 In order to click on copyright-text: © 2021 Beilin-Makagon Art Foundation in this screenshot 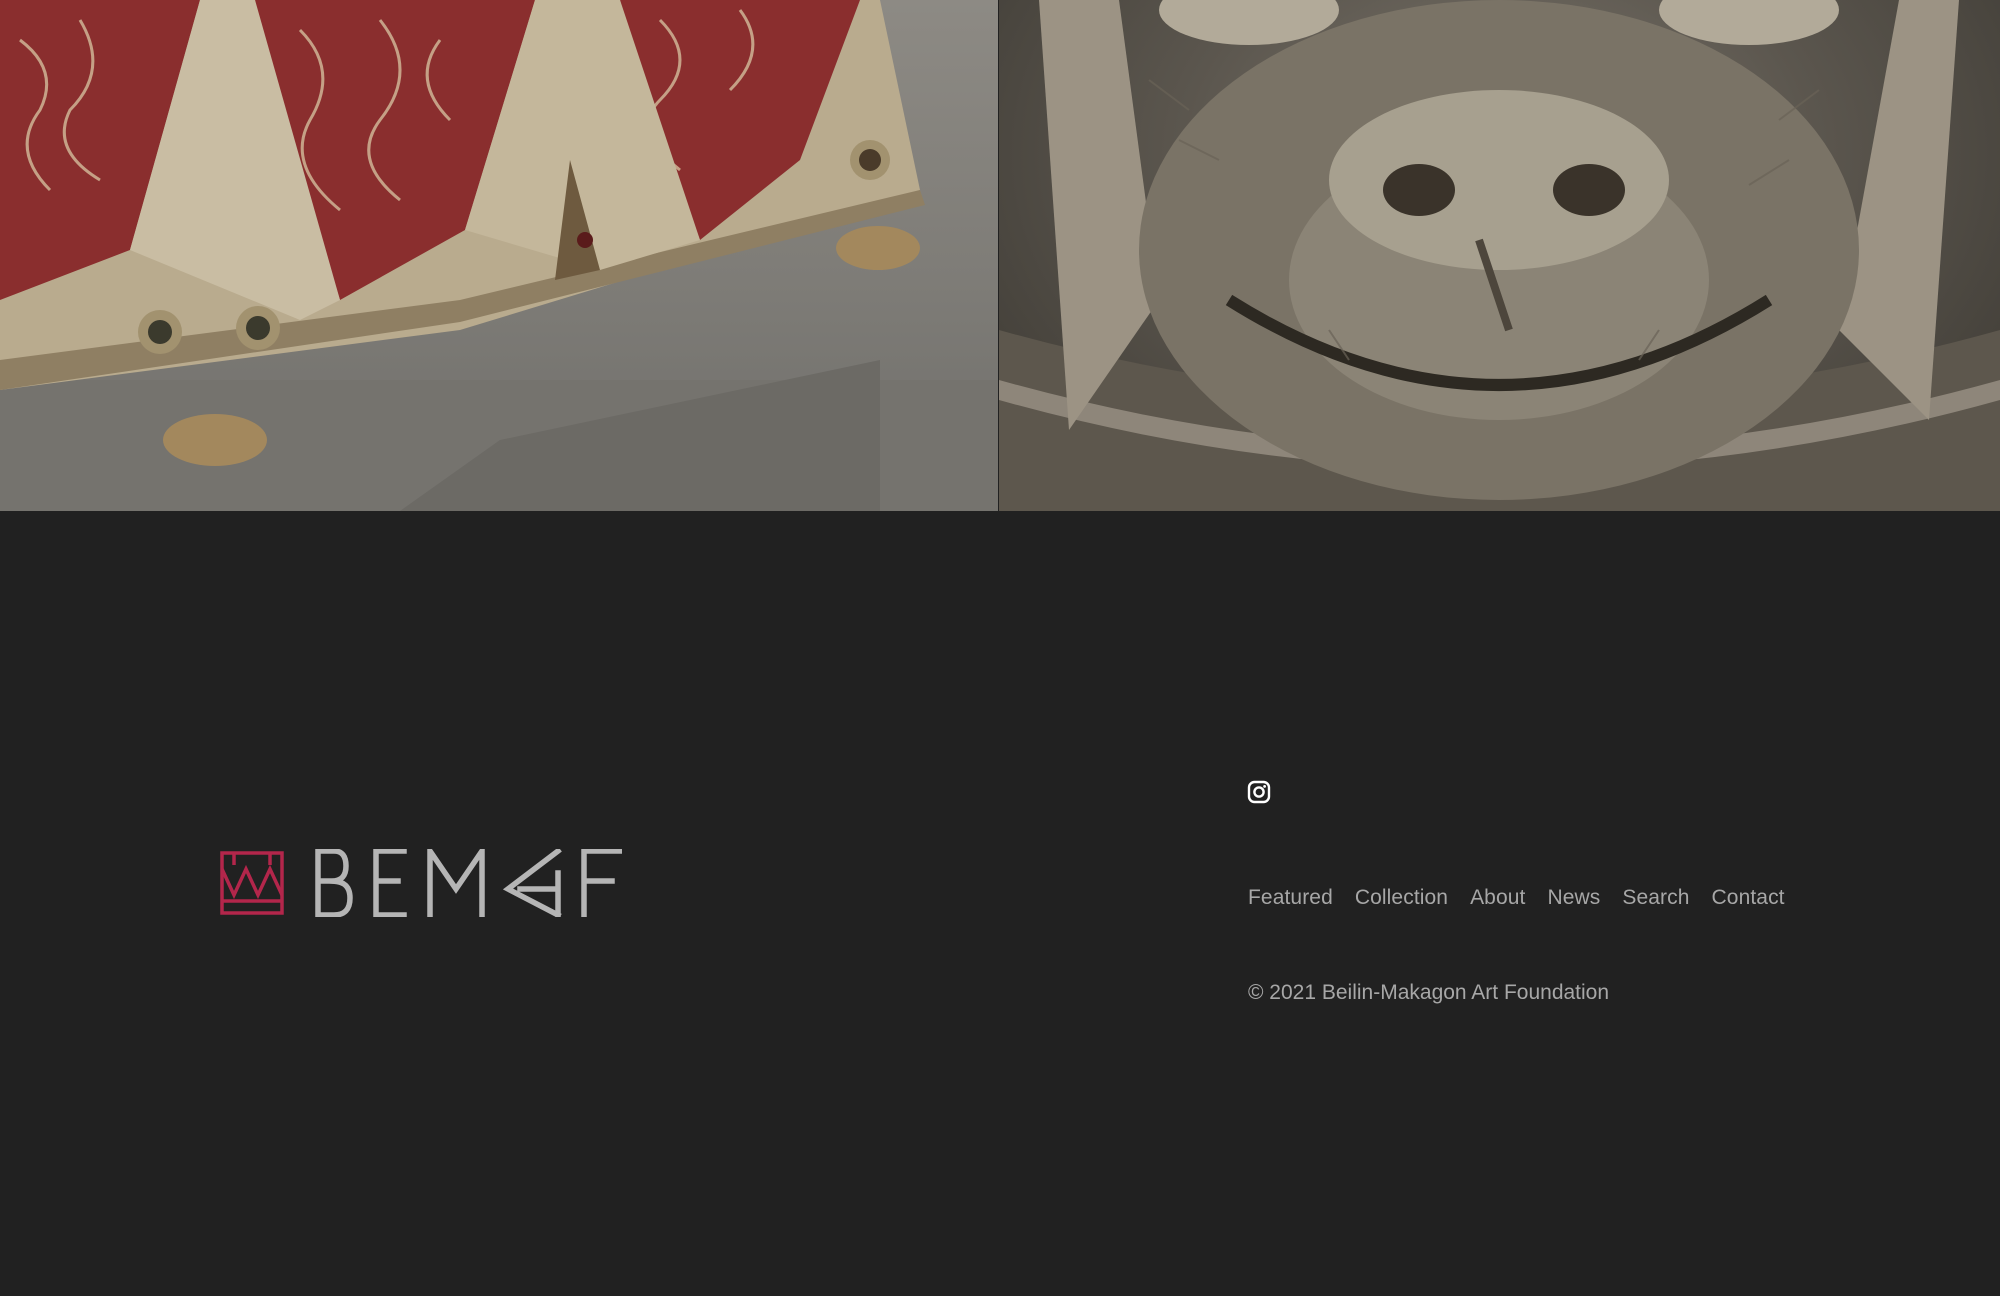, I will do `click(1429, 992)`.